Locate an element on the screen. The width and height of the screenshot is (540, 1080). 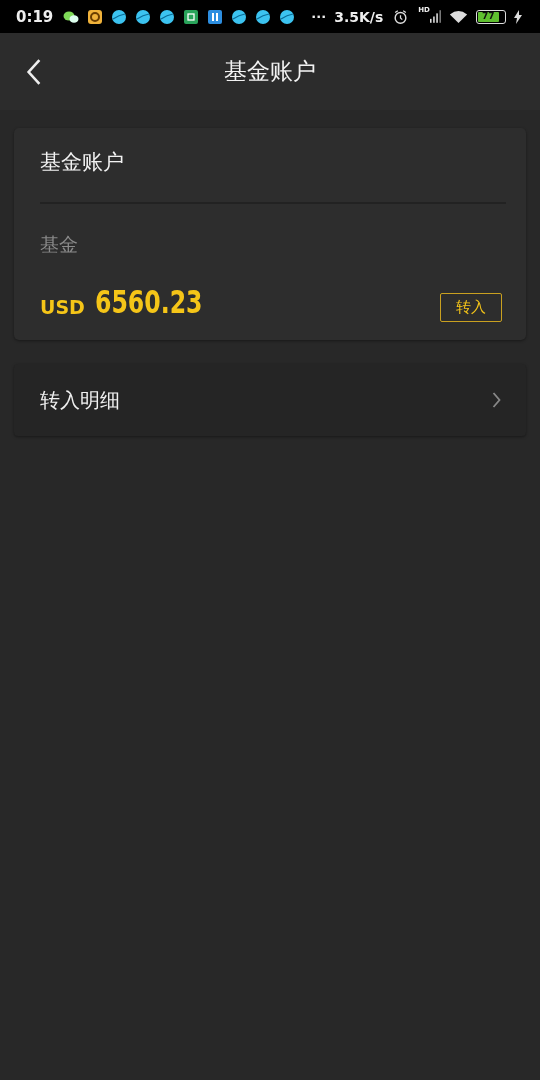
charging-icon is located at coordinates (517, 16).